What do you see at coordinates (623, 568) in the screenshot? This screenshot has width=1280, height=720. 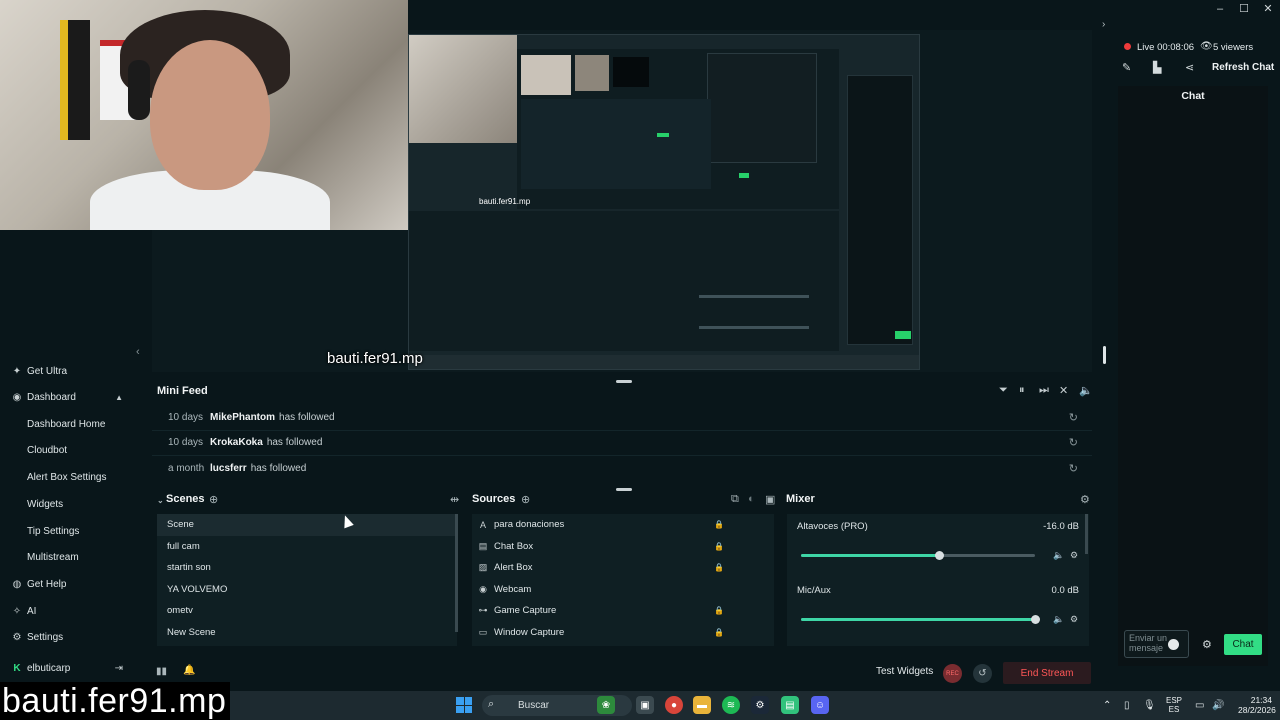 I see `source-item: ▨ Alert Box 🔒` at bounding box center [623, 568].